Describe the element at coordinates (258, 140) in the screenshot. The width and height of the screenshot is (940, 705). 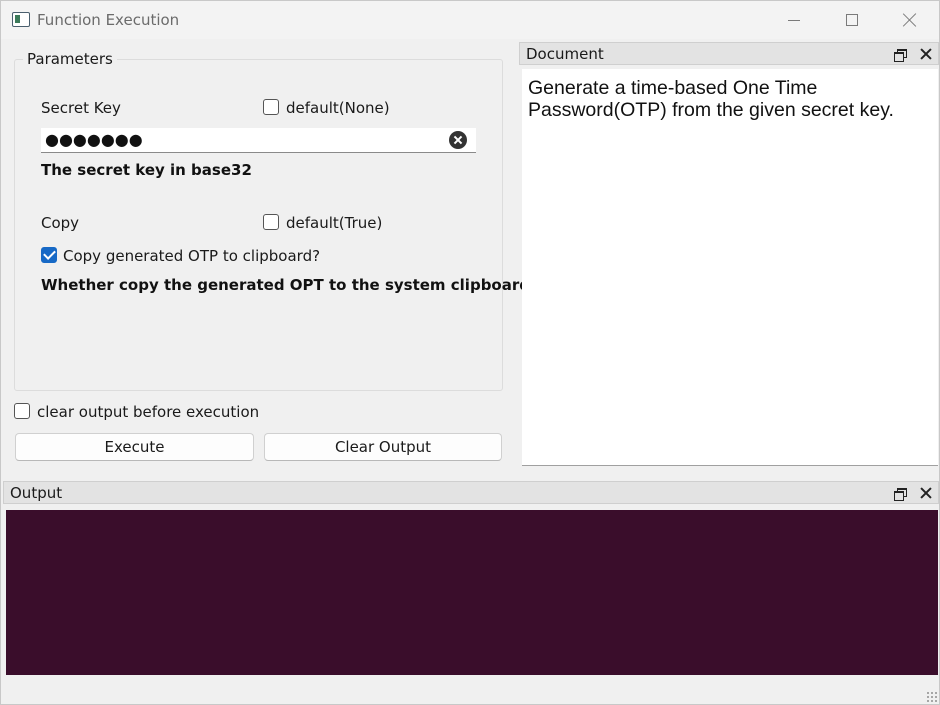
I see `secret-key-input: ●●●●●●●` at that location.